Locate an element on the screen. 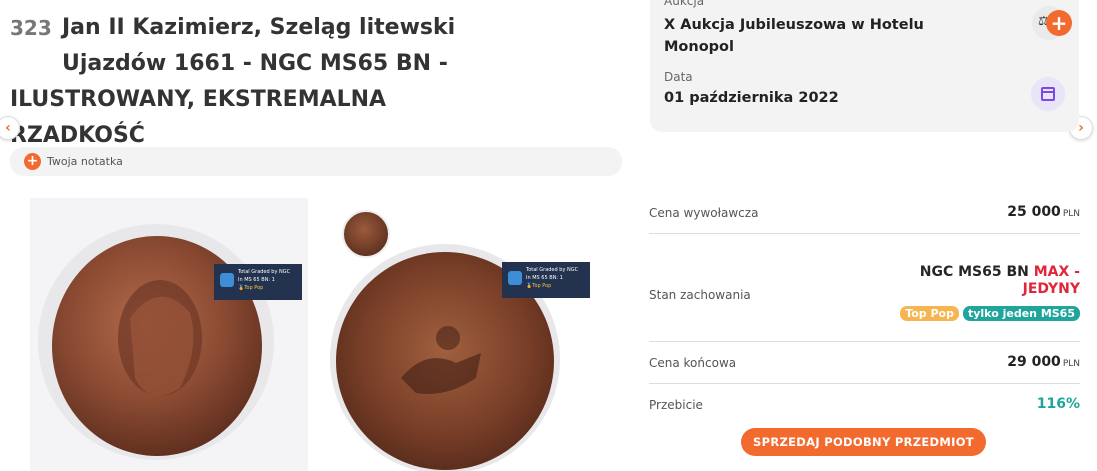 The image size is (1097, 471). start-price-value: 25 000 PLN is located at coordinates (1043, 212).